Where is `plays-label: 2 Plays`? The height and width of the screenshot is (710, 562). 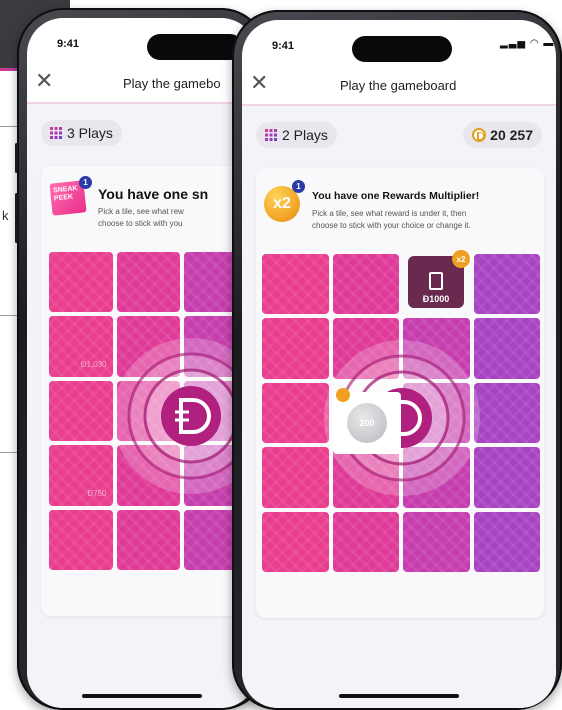 plays-label: 2 Plays is located at coordinates (305, 135).